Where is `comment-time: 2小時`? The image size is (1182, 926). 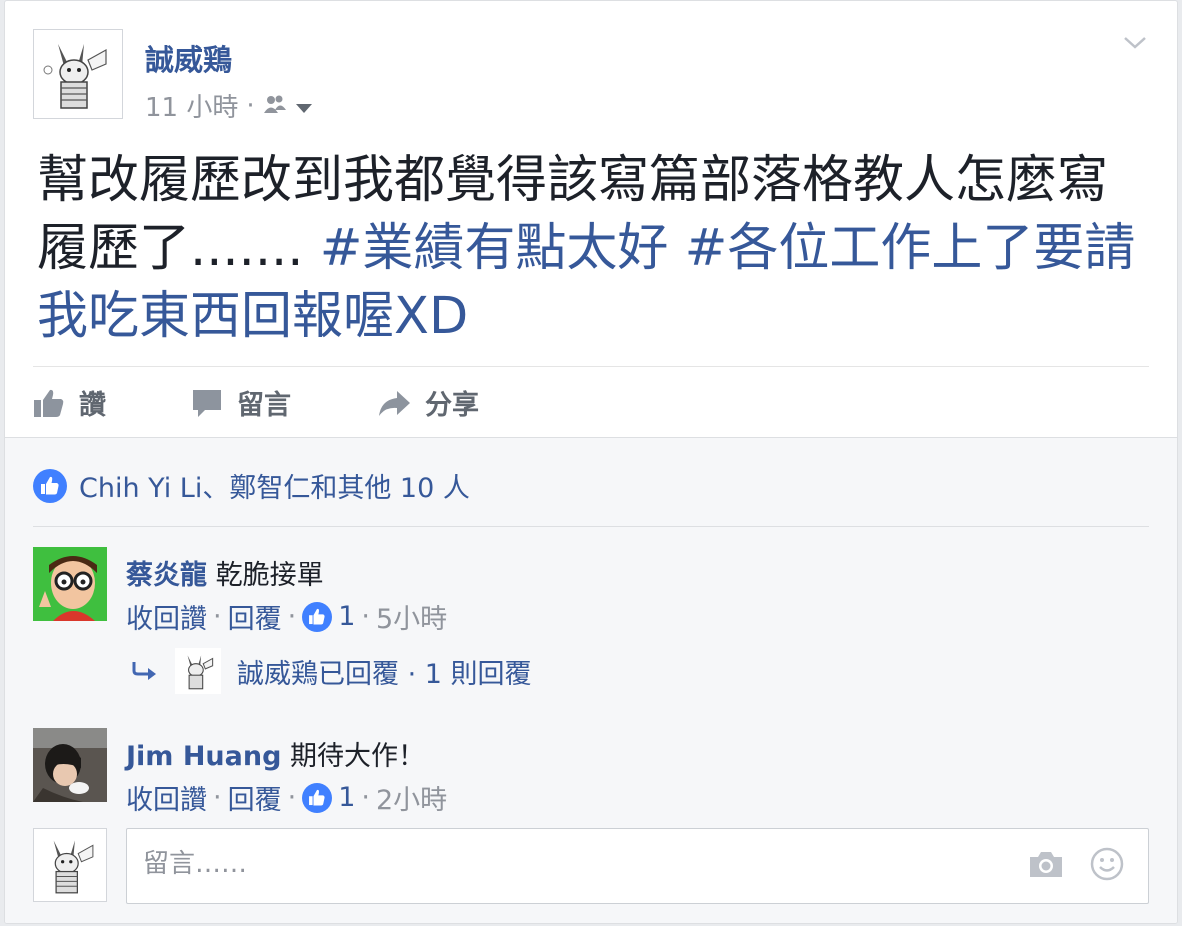
comment-time: 2小時 is located at coordinates (411, 797).